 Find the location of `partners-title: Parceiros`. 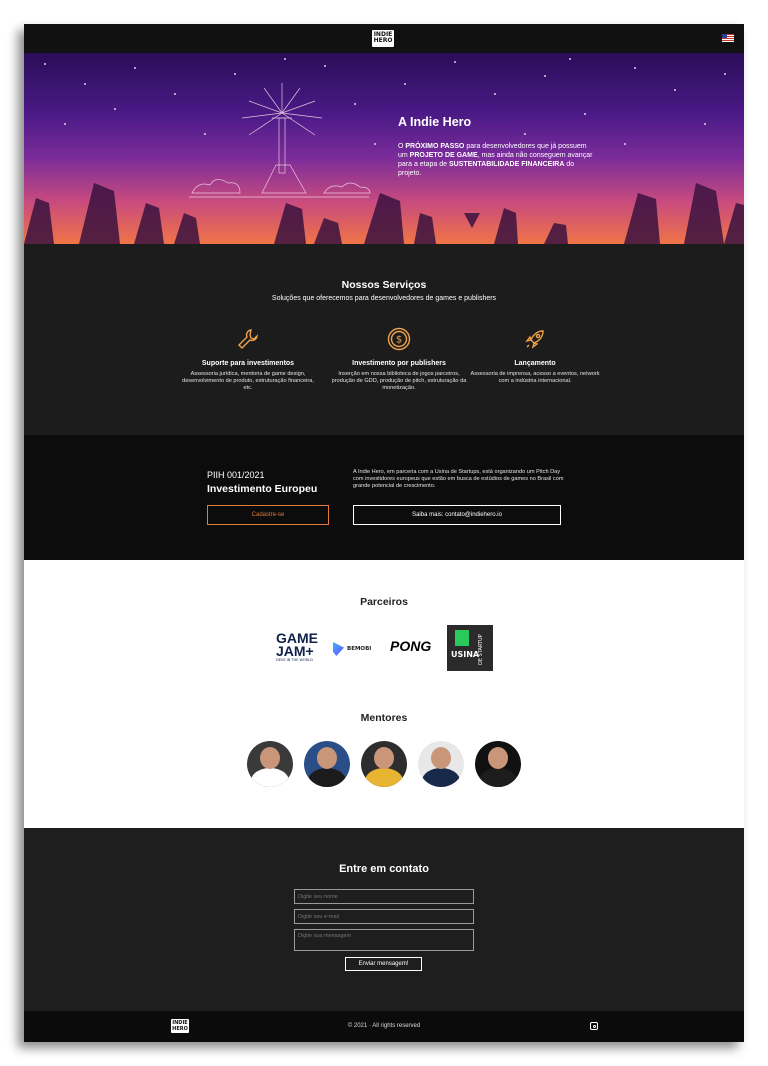

partners-title: Parceiros is located at coordinates (384, 602).